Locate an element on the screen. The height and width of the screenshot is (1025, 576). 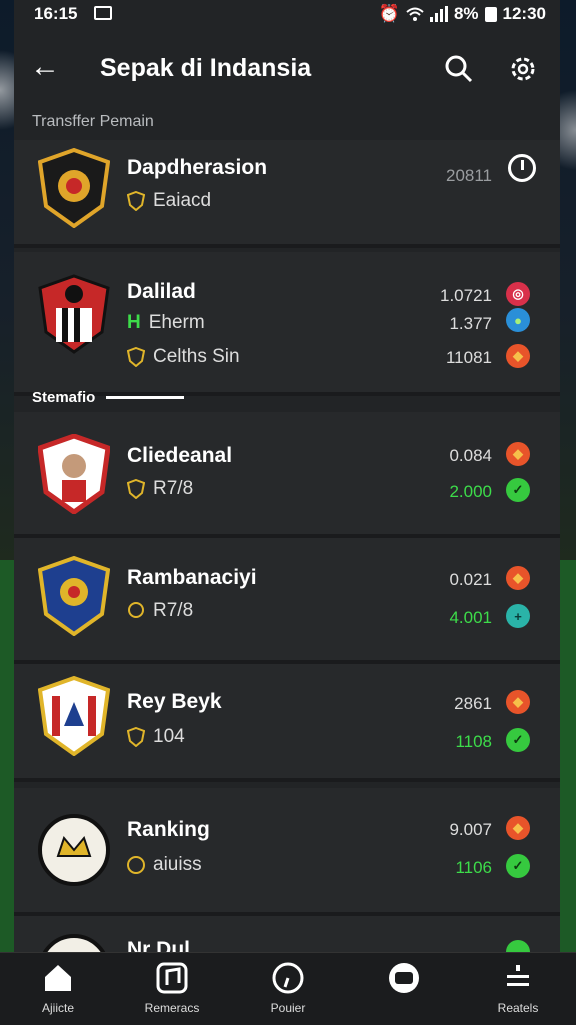
club-subtitle: Eaiacd is located at coordinates (169, 201).